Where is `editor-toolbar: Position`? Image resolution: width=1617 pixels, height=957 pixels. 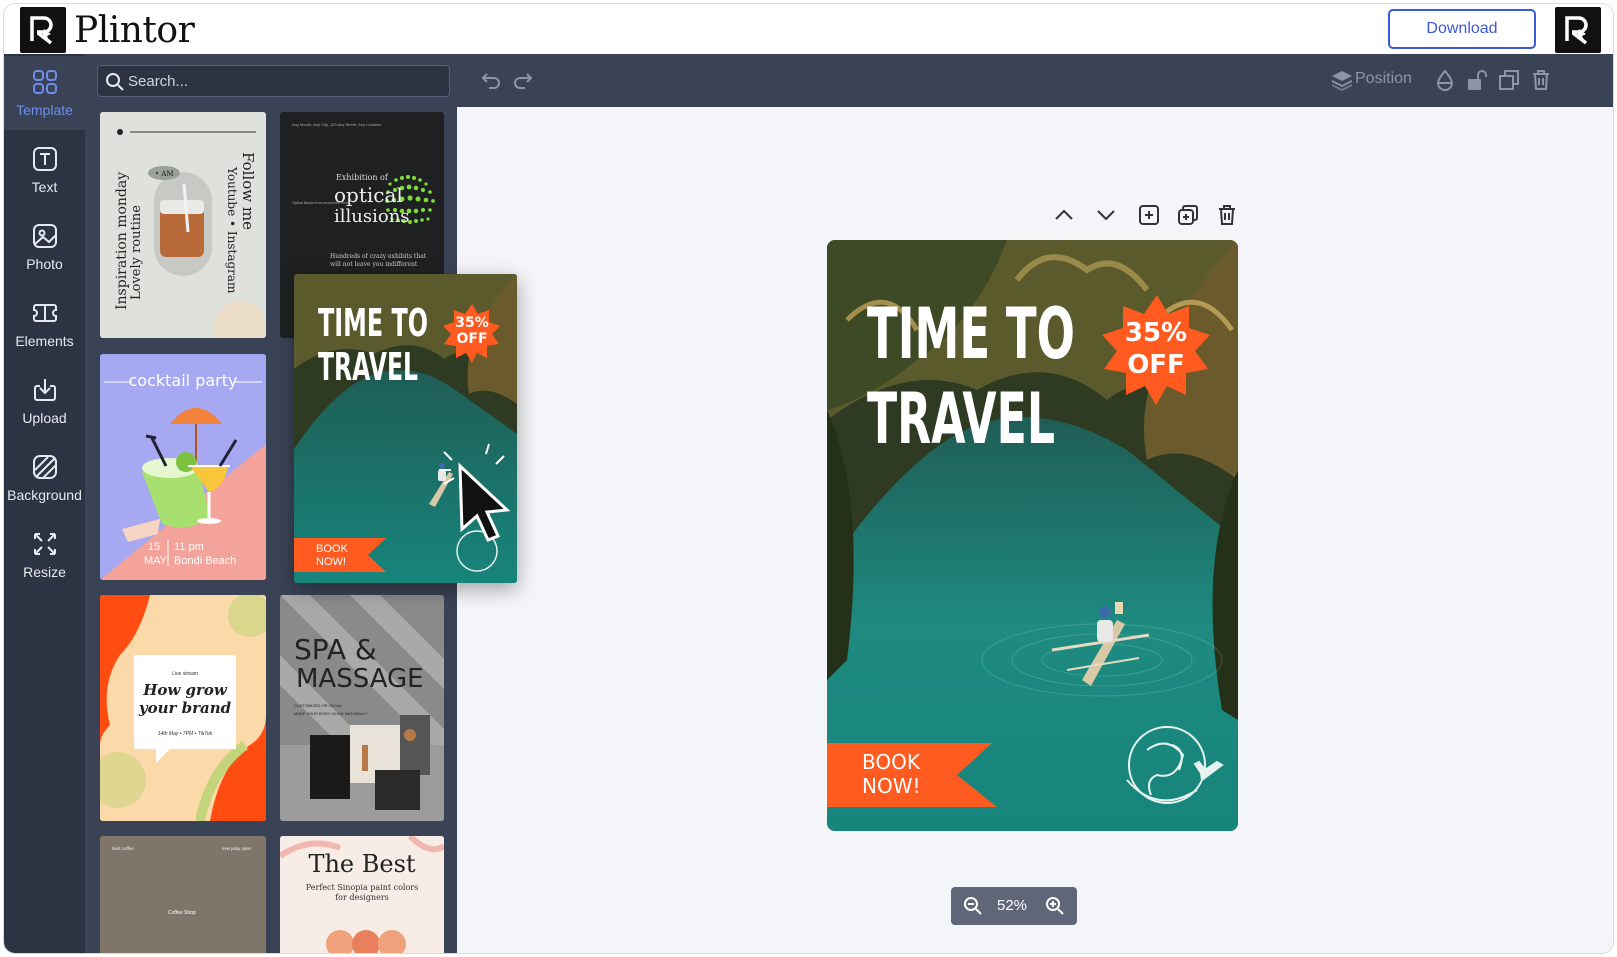
editor-toolbar: Position is located at coordinates (1035, 80).